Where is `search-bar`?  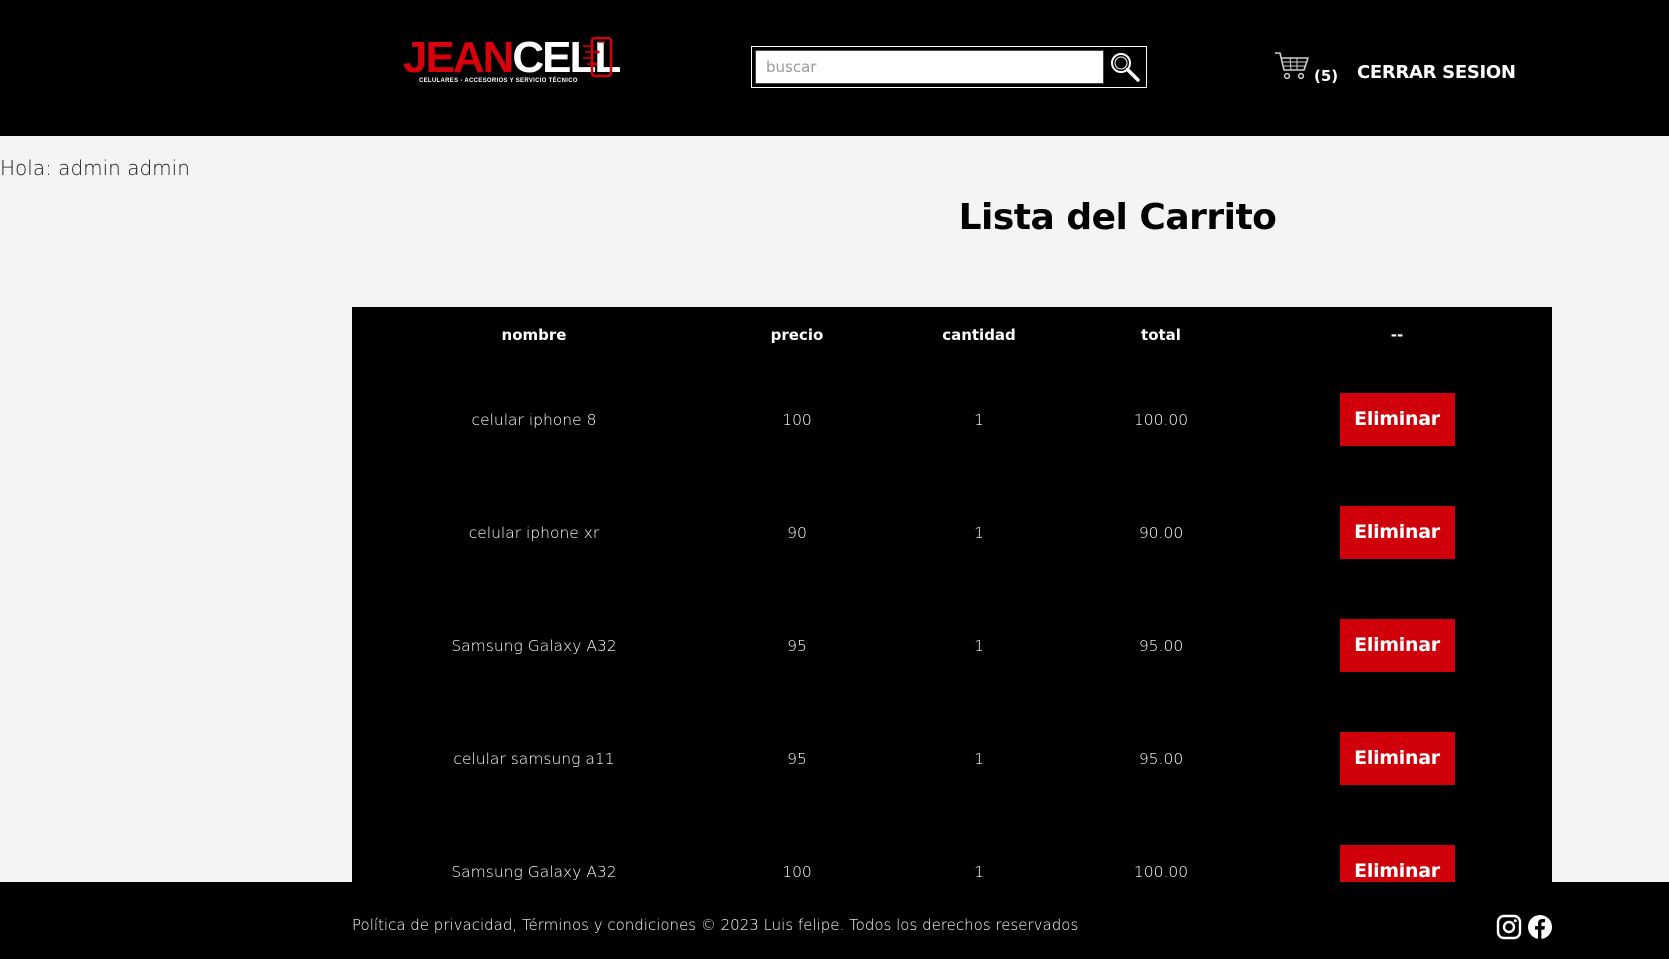
search-bar is located at coordinates (949, 67).